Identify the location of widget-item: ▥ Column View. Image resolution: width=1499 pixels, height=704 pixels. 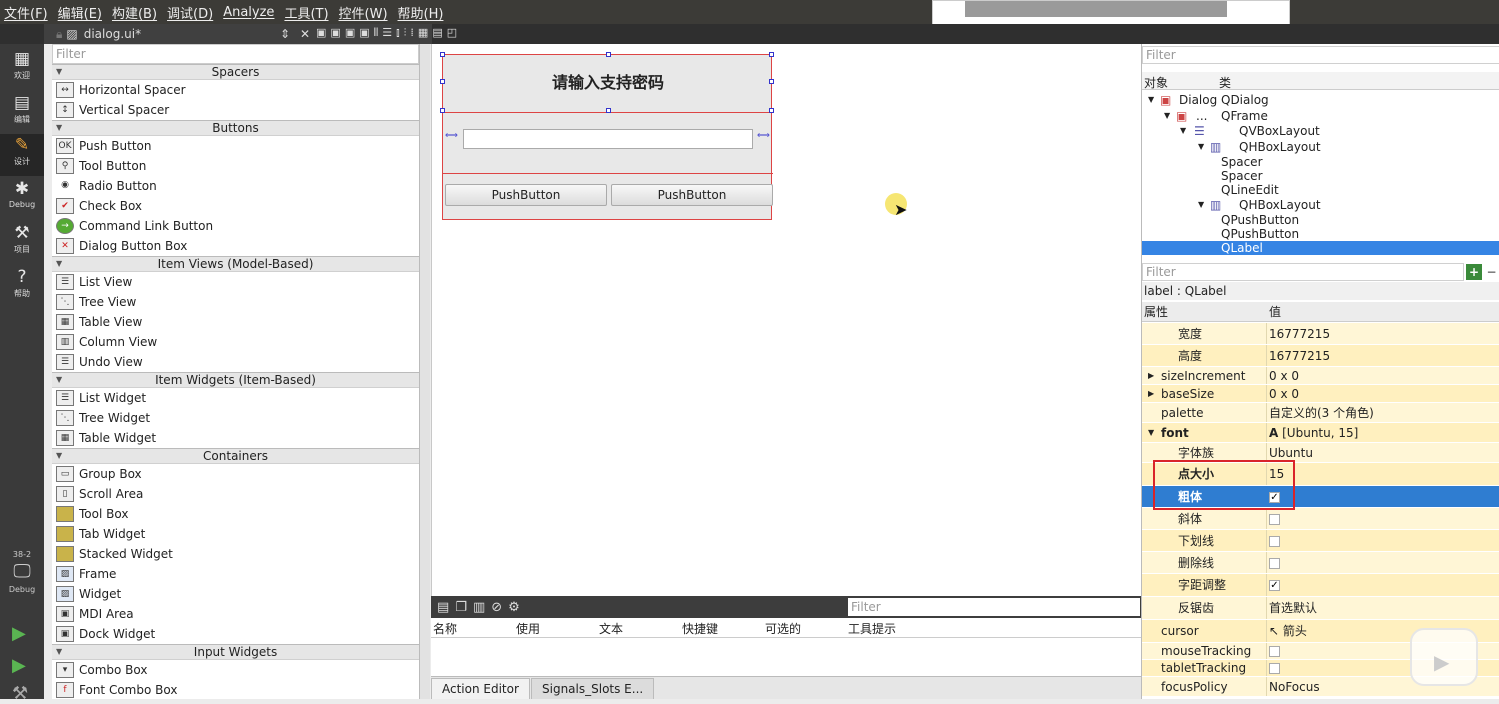
(235, 342).